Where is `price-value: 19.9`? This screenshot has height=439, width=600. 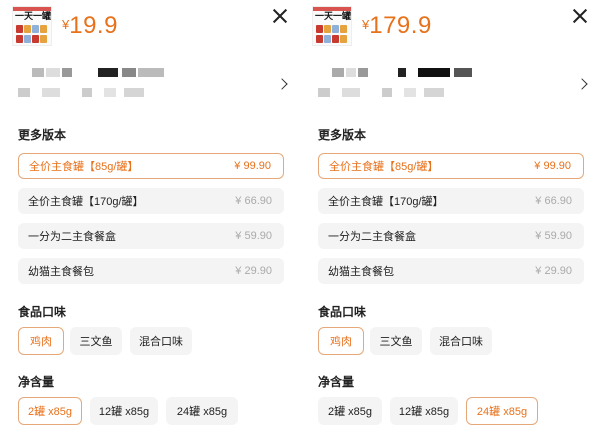
price-value: 19.9 is located at coordinates (93, 25).